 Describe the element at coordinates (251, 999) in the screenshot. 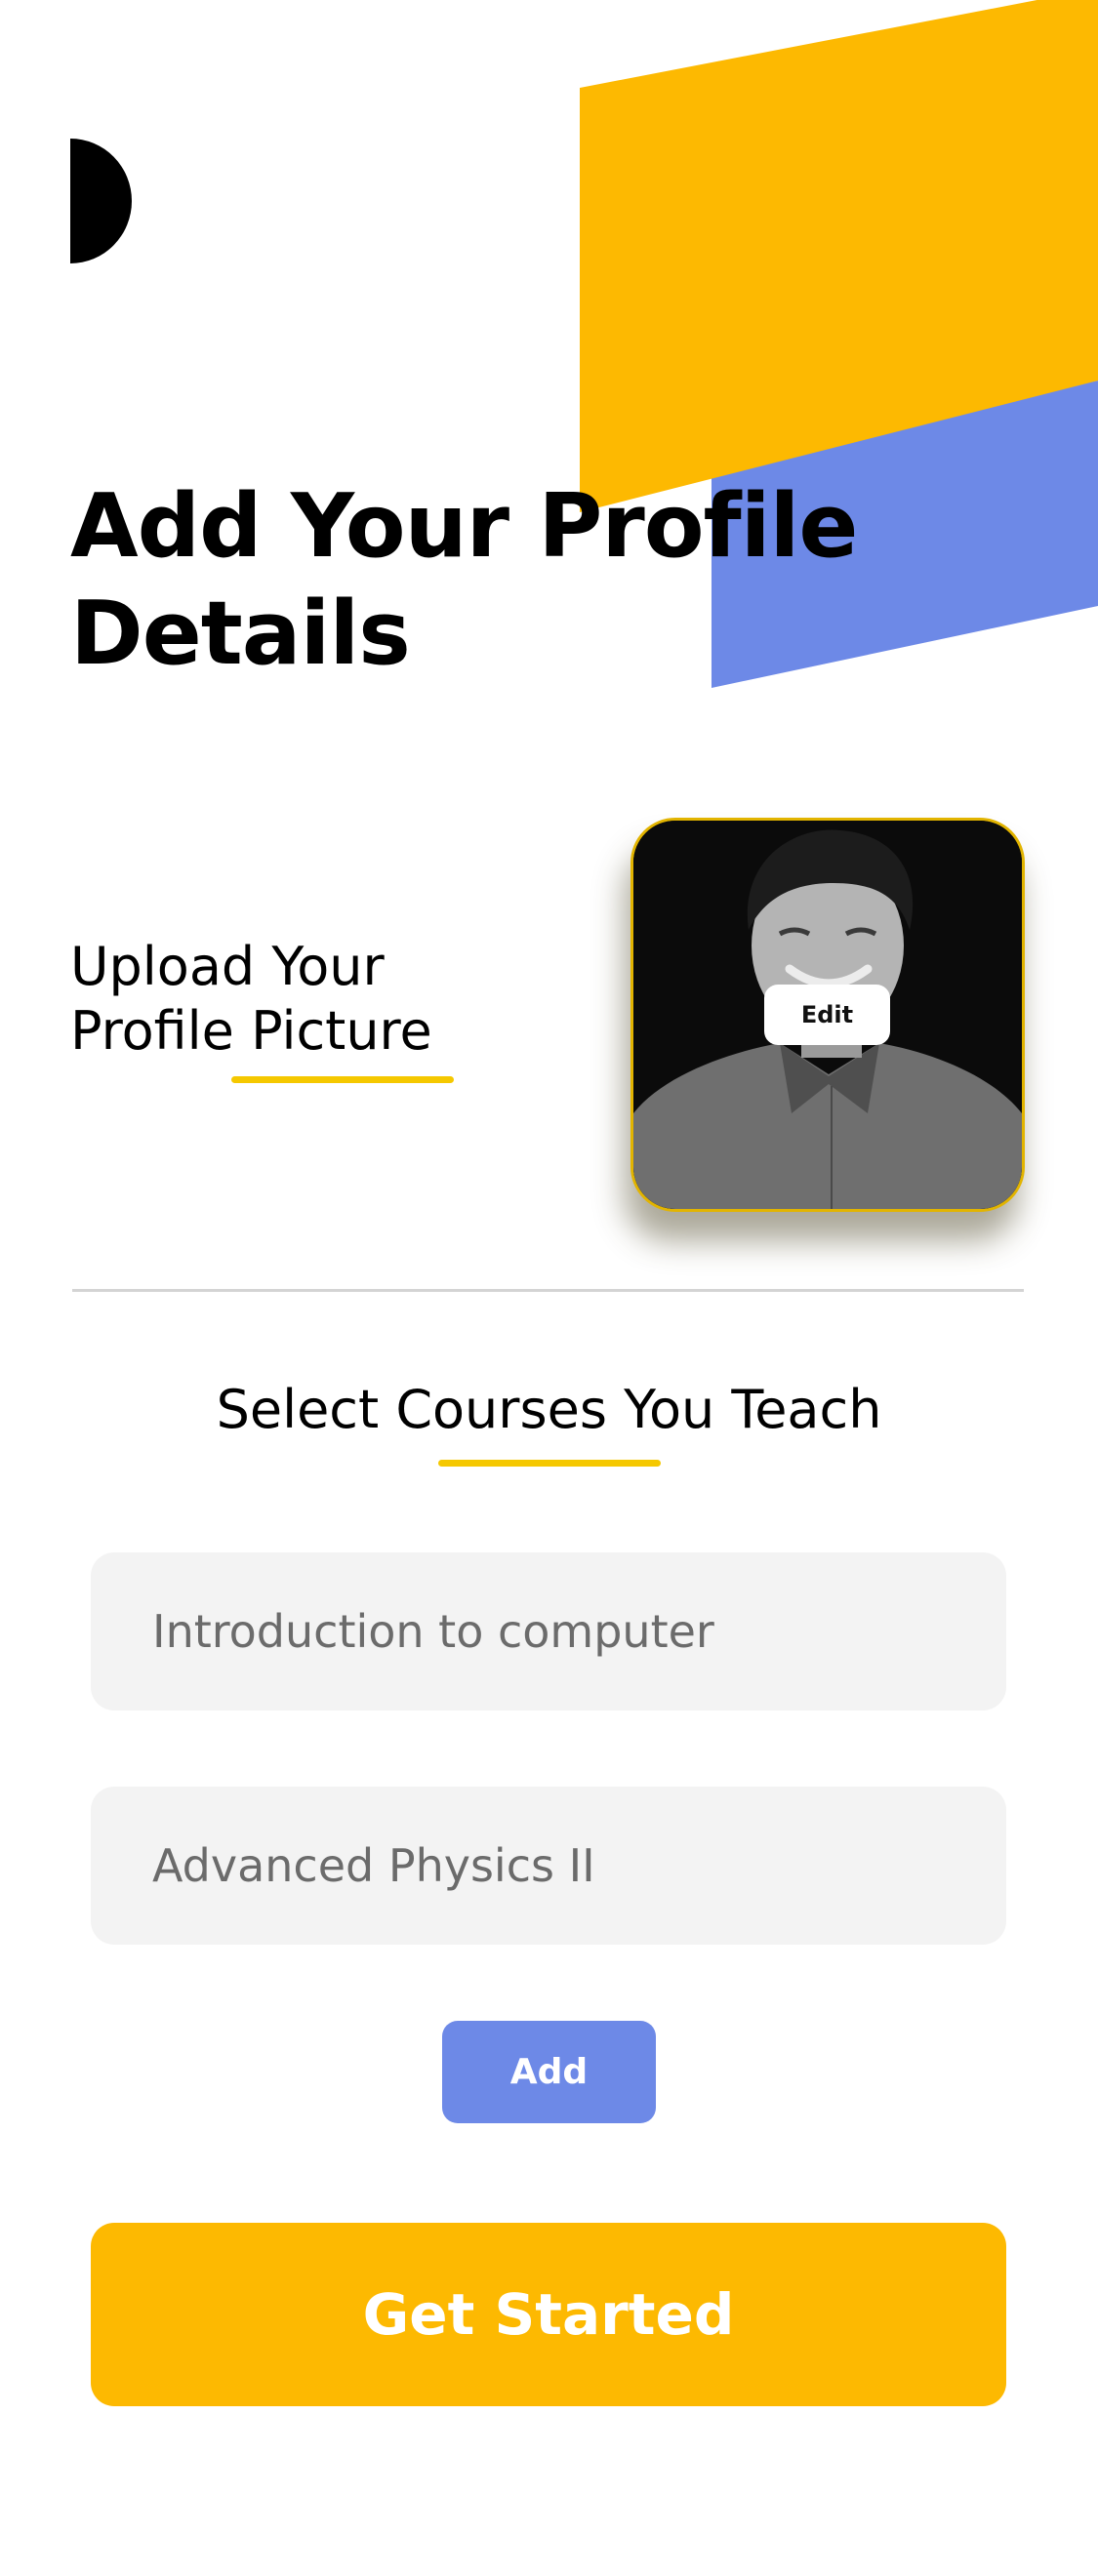

I see `upload-picture-label: Upload Your Profile Picture` at that location.